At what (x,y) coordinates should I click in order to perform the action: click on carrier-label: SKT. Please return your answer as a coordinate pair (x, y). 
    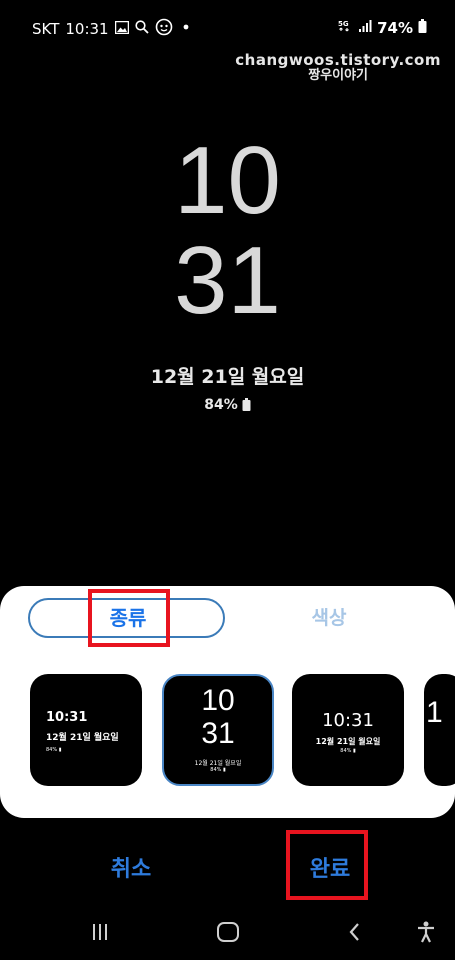
    Looking at the image, I should click on (46, 29).